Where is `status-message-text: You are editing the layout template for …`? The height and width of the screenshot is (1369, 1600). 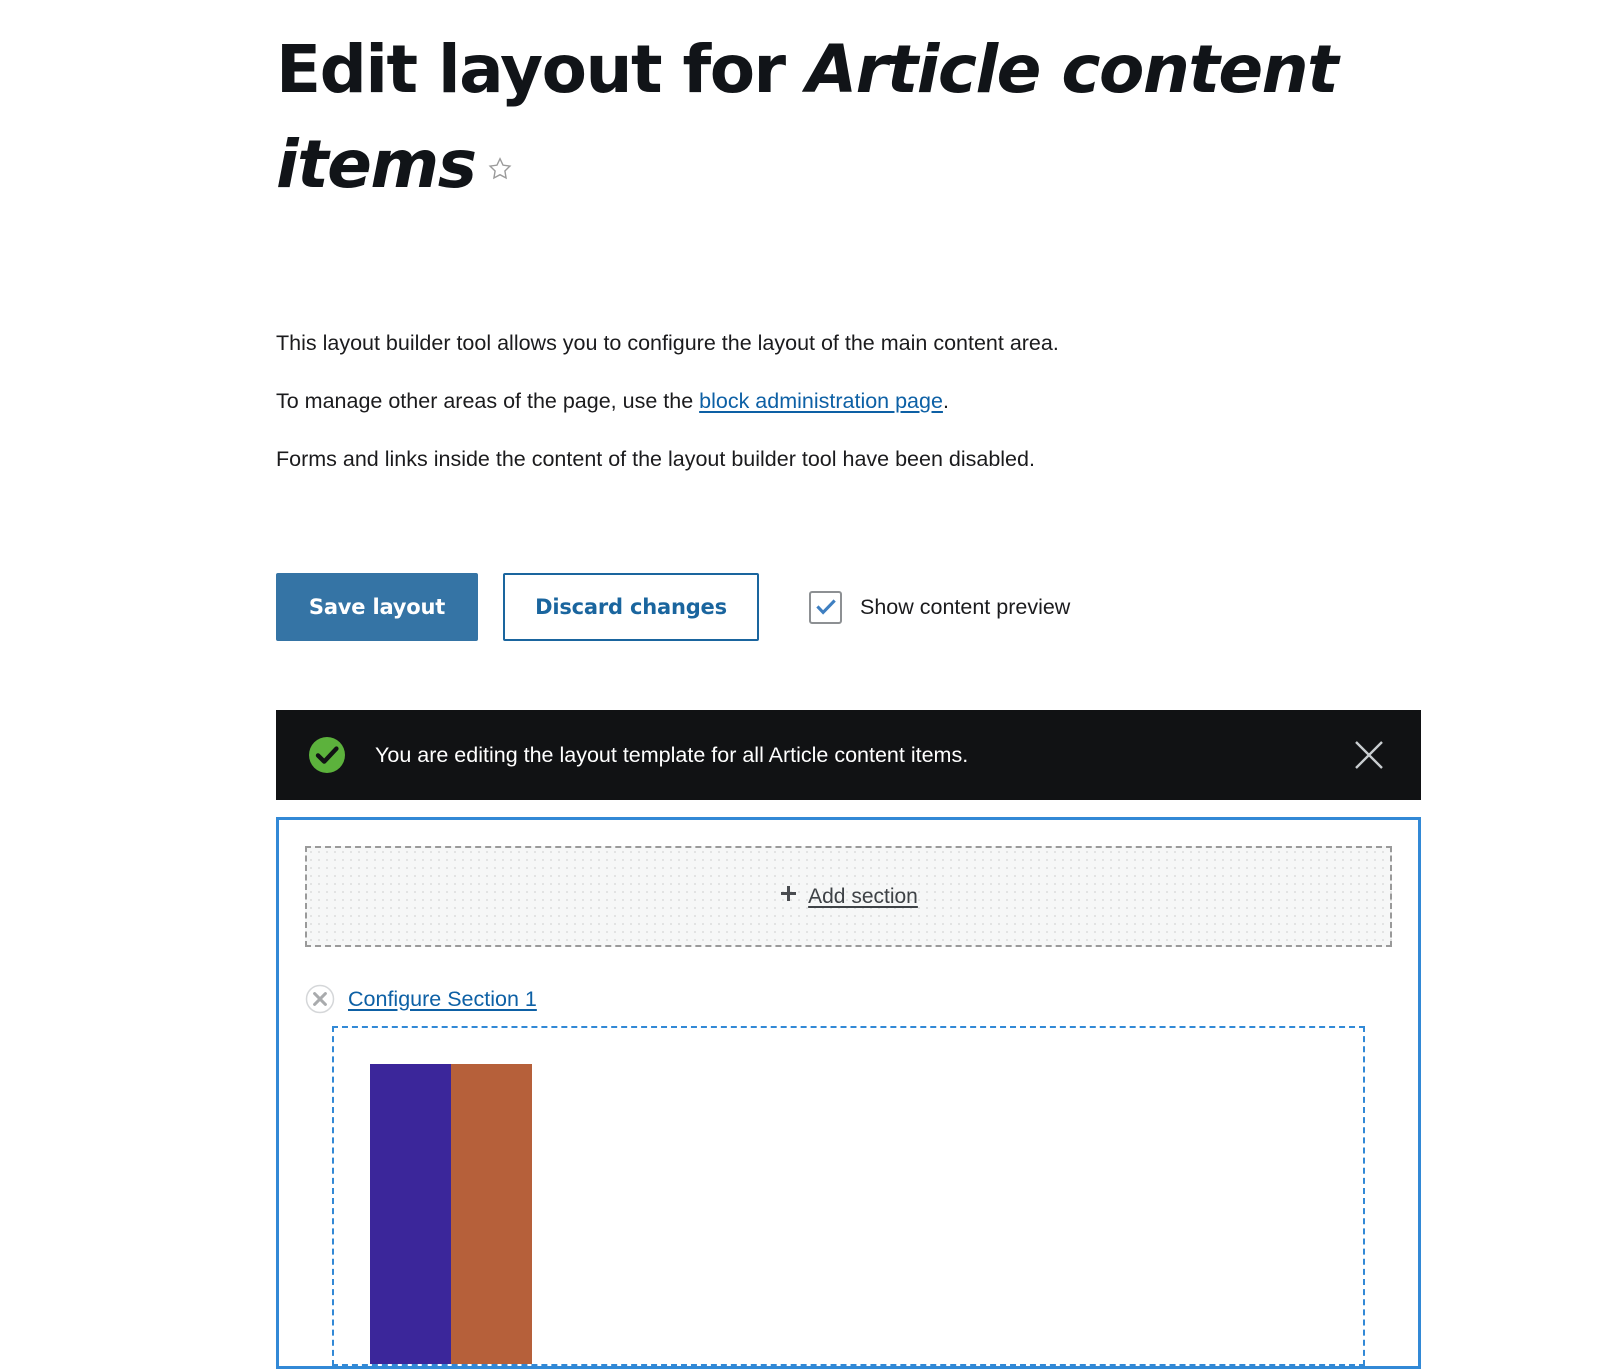
status-message-text: You are editing the layout template for … is located at coordinates (672, 754).